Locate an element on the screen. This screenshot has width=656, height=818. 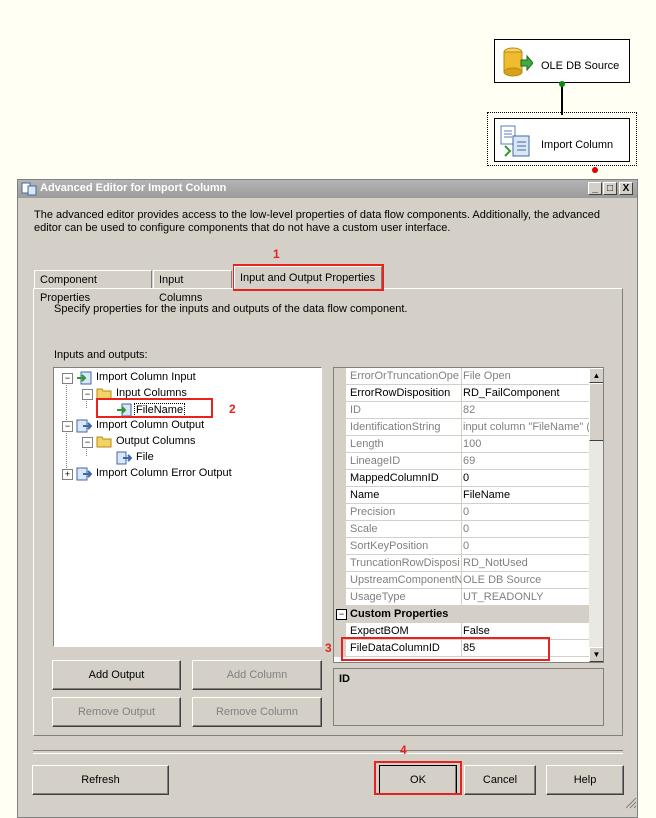
property-row: TruncationRowDisposi RD_NotUsed is located at coordinates (461, 563).